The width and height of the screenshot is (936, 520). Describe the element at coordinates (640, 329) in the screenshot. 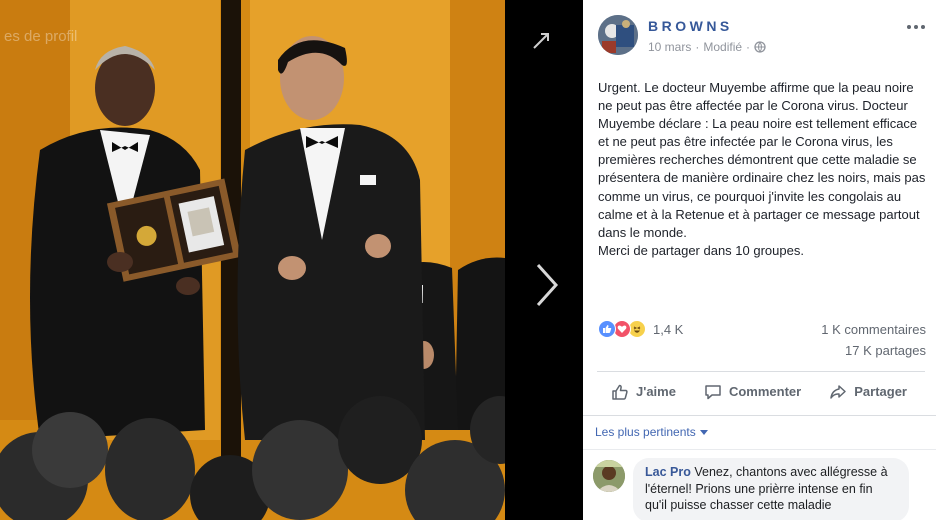

I see `reaction-summary: 1,4 K` at that location.